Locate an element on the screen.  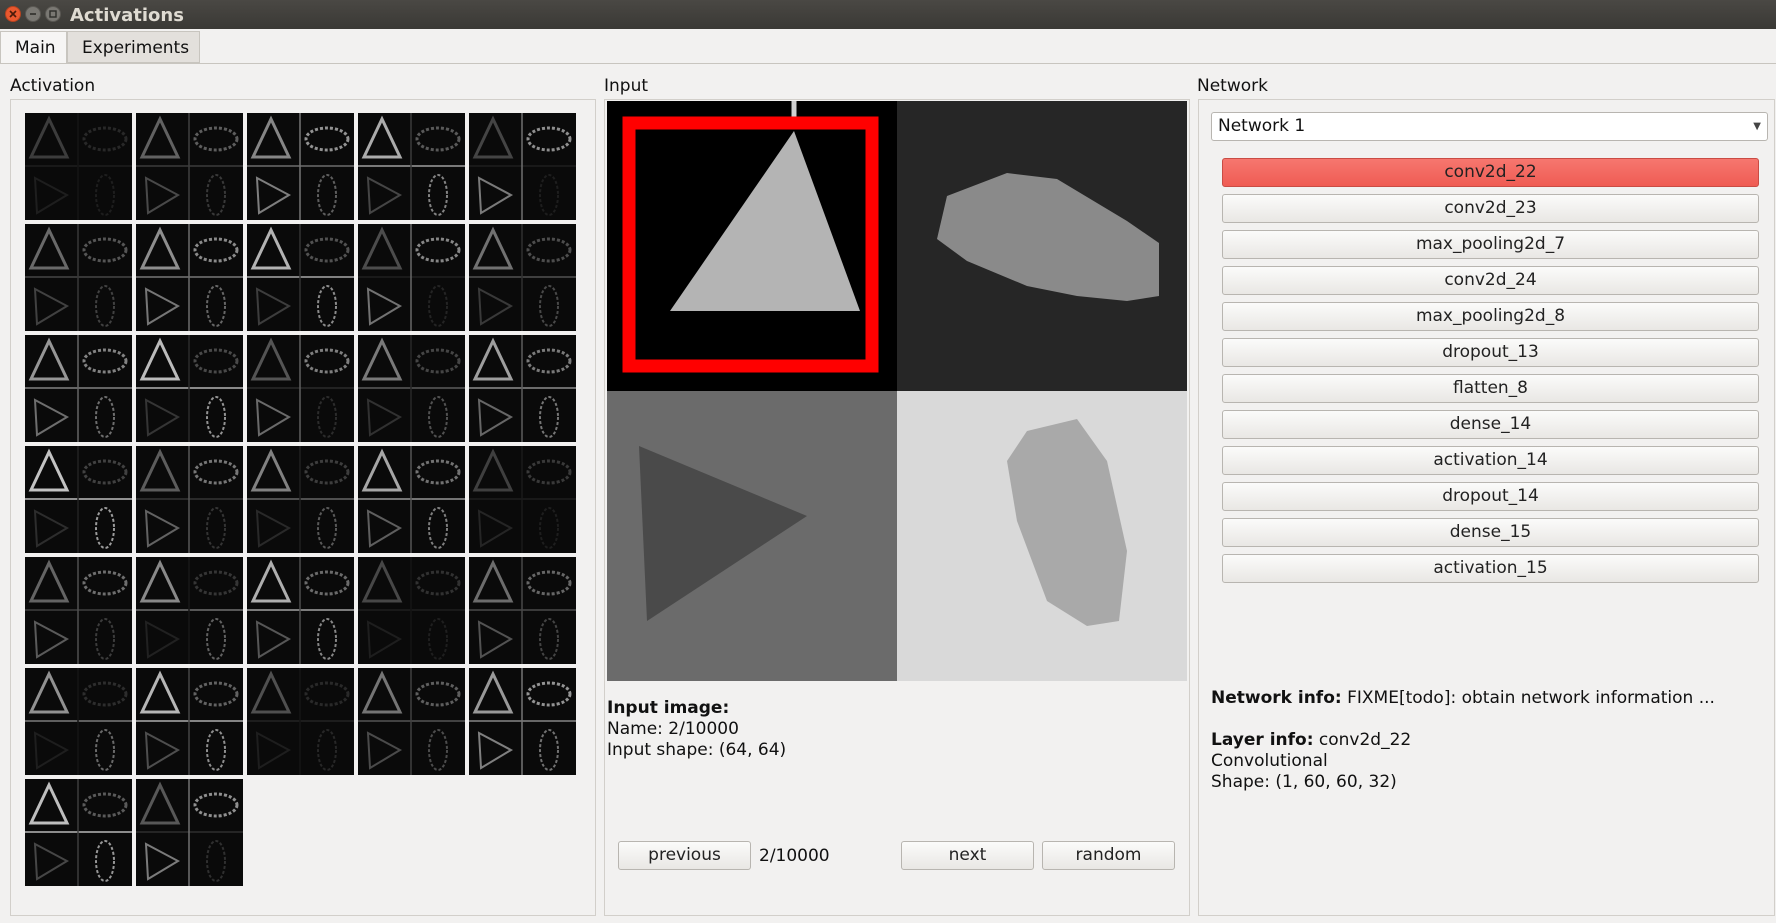
tab-bar: Main Experiments is located at coordinates (888, 46).